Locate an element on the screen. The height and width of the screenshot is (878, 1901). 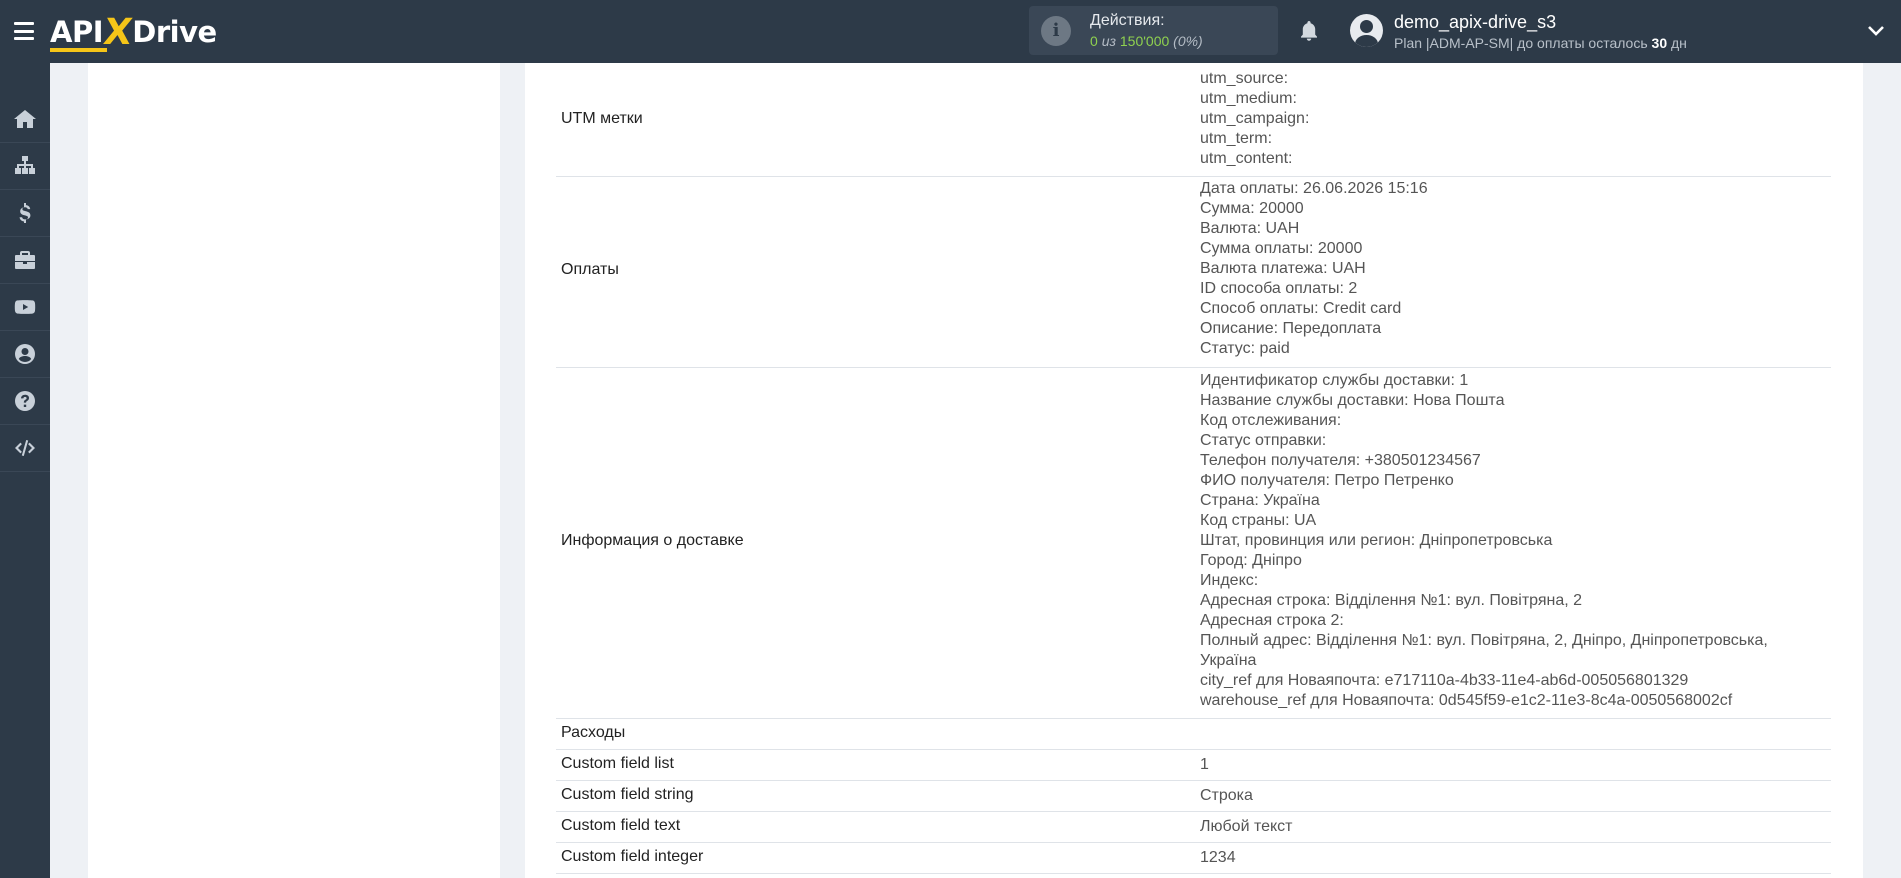
actions-label: Действия: is located at coordinates (1127, 20).